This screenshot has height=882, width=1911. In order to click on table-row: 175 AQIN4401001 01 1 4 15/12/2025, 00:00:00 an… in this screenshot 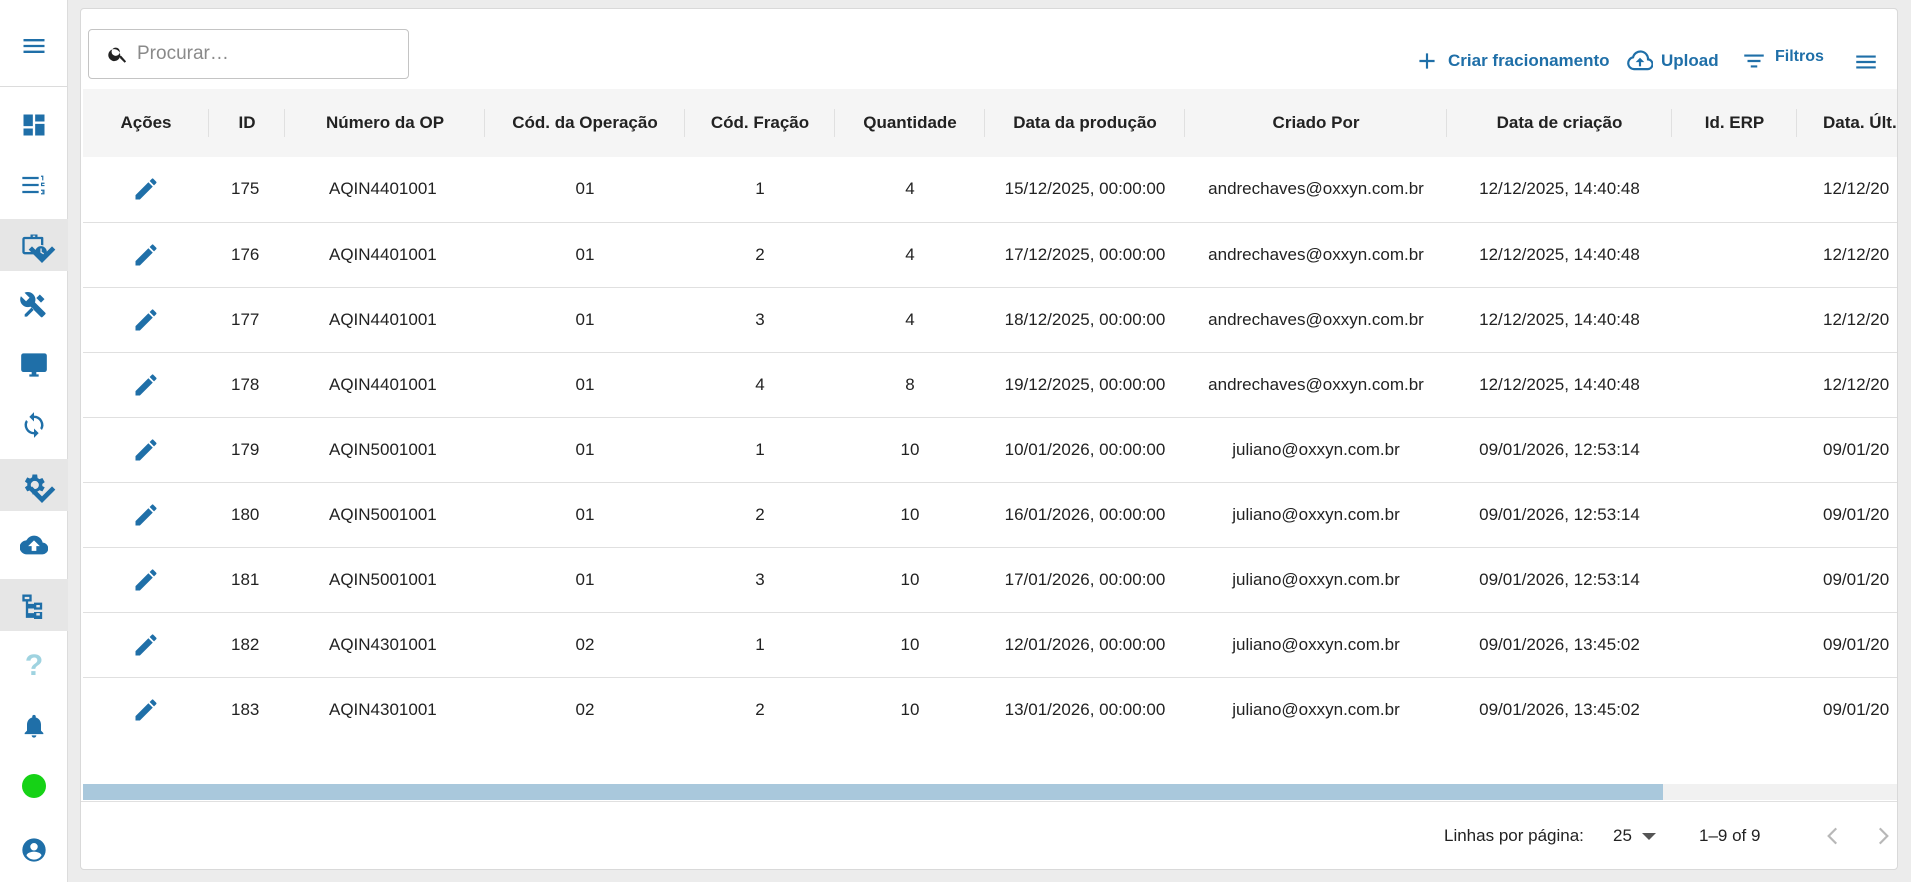, I will do `click(990, 190)`.